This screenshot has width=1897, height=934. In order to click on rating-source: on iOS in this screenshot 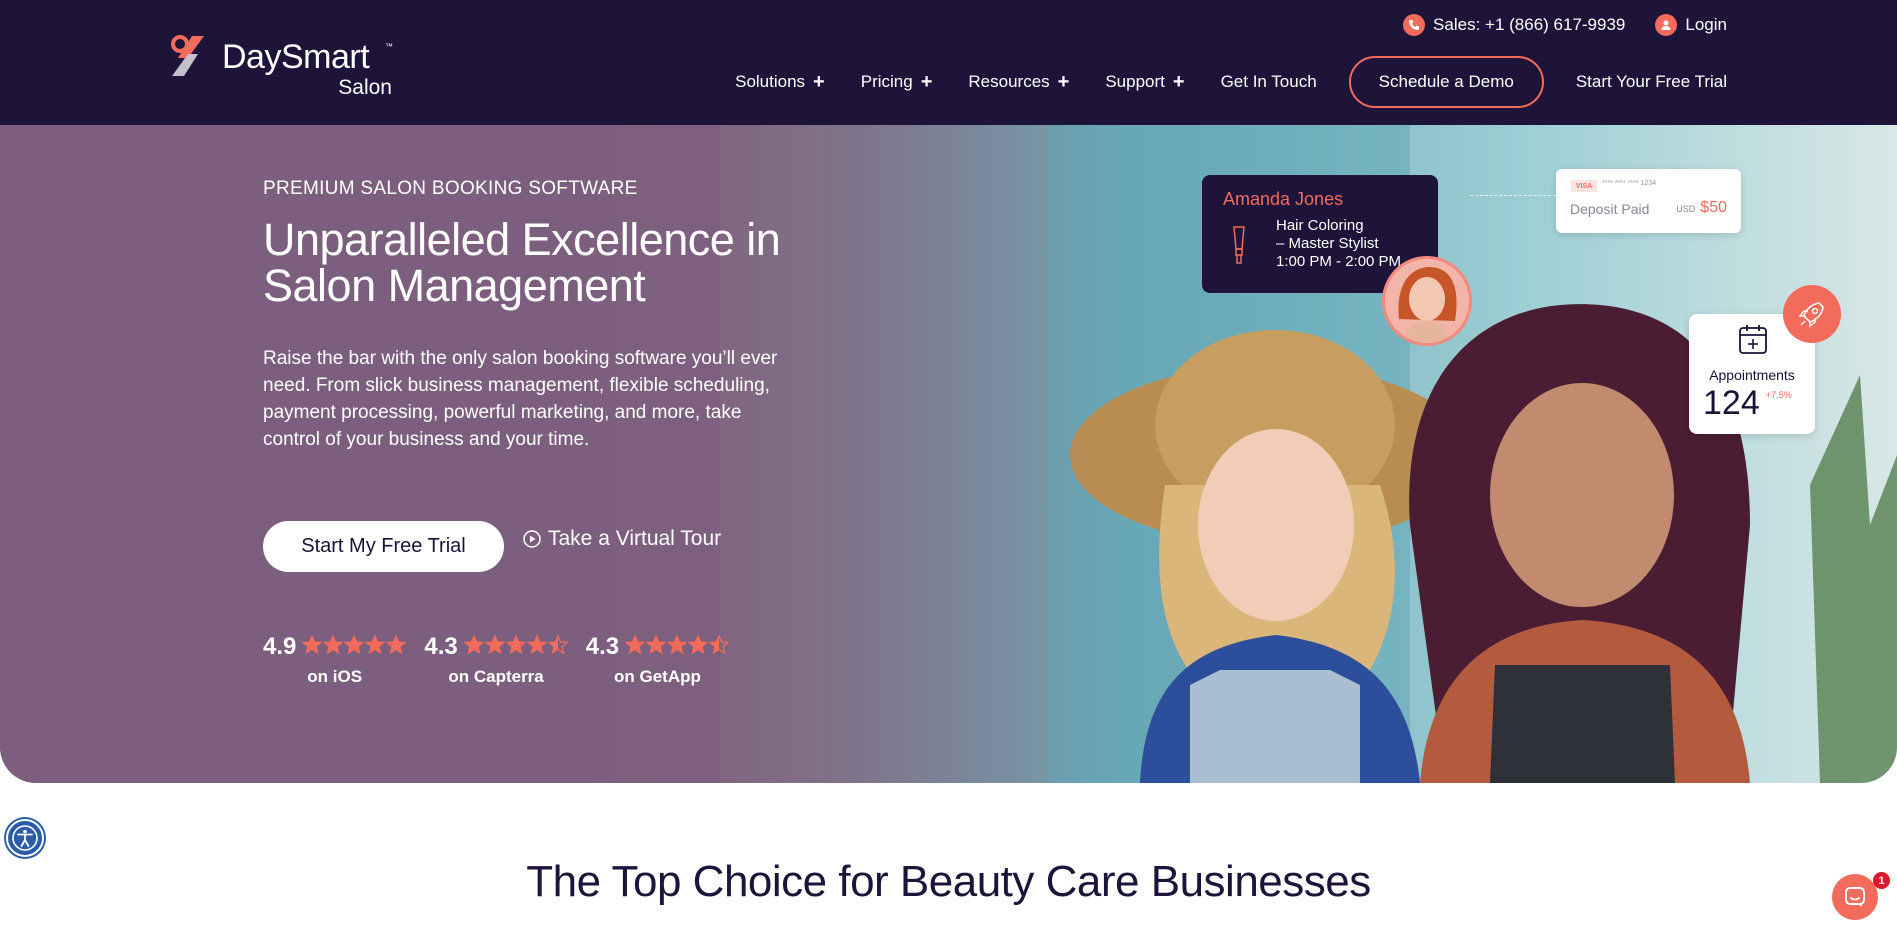, I will do `click(335, 676)`.